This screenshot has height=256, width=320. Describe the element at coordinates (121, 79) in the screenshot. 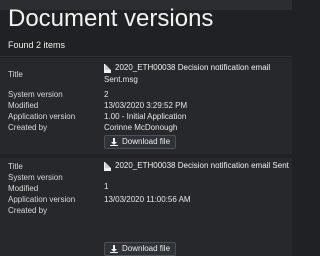

I see `file-name-line-2: Sent.msg` at that location.